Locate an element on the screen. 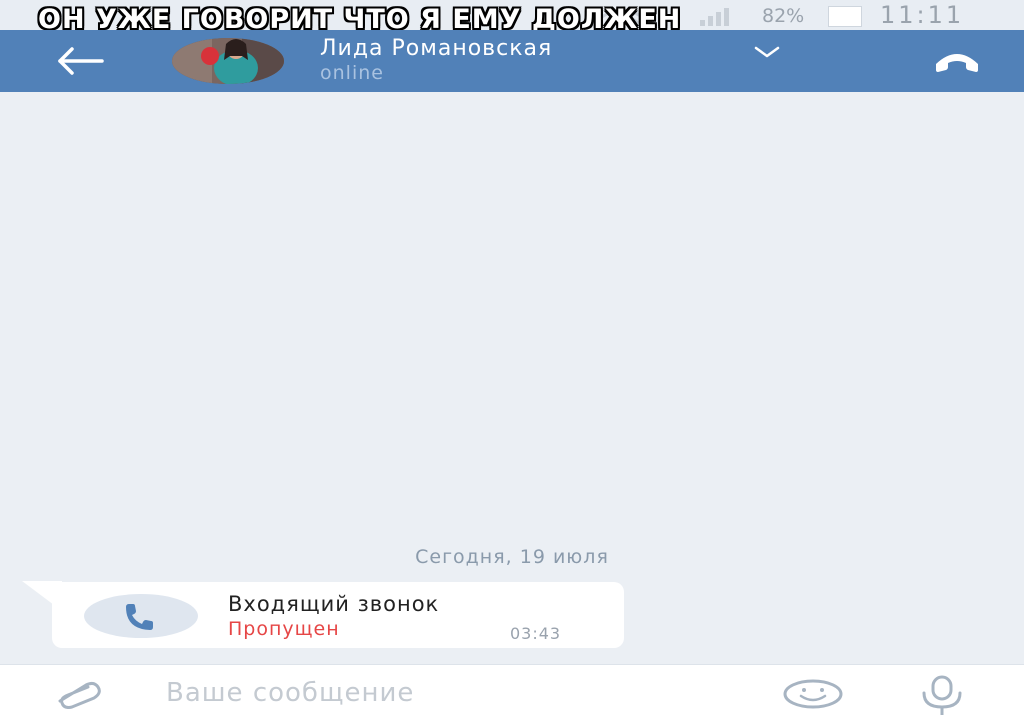  back-arrow-icon is located at coordinates (81, 61).